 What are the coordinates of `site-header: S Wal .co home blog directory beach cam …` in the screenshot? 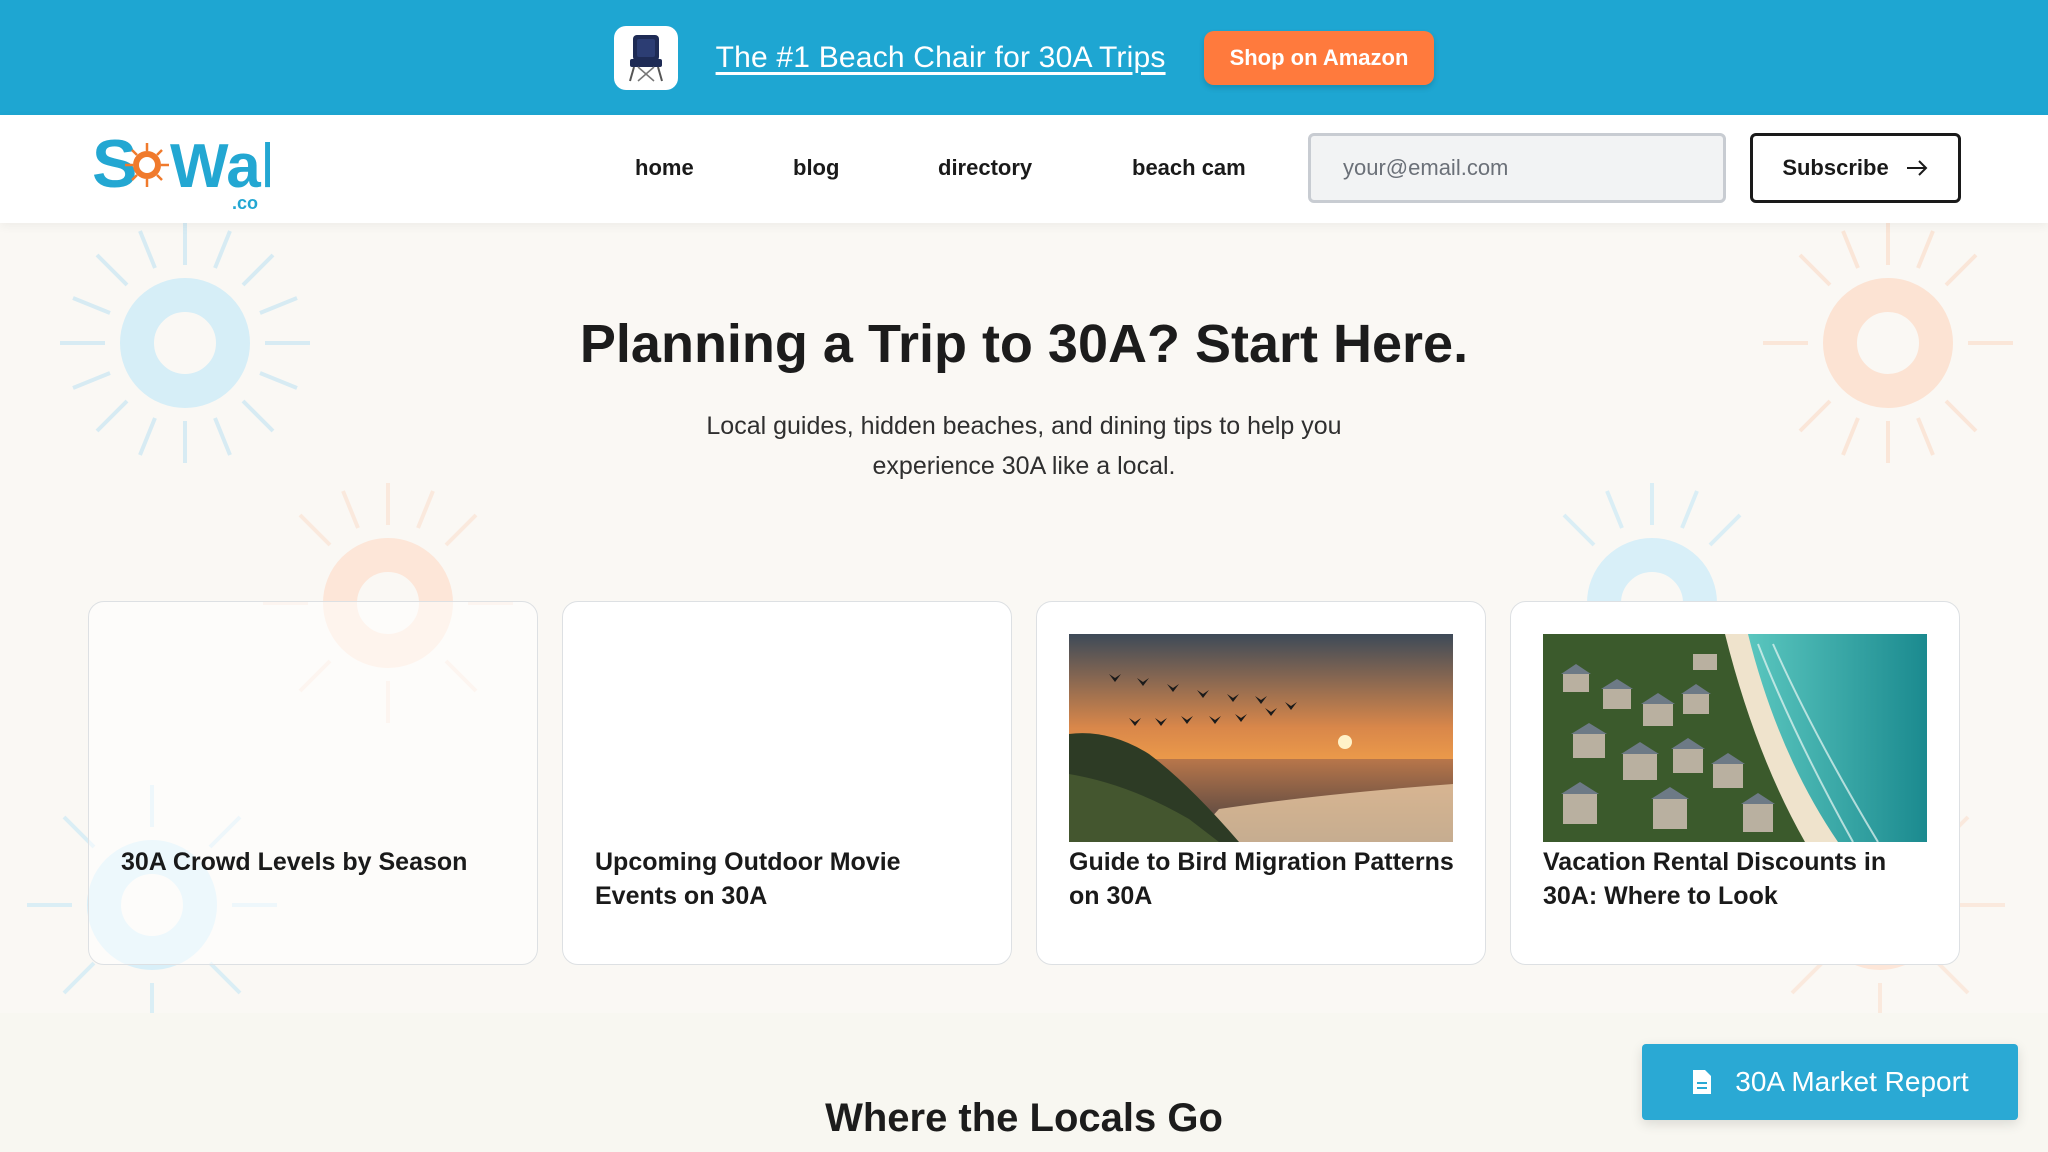 It's located at (1024, 169).